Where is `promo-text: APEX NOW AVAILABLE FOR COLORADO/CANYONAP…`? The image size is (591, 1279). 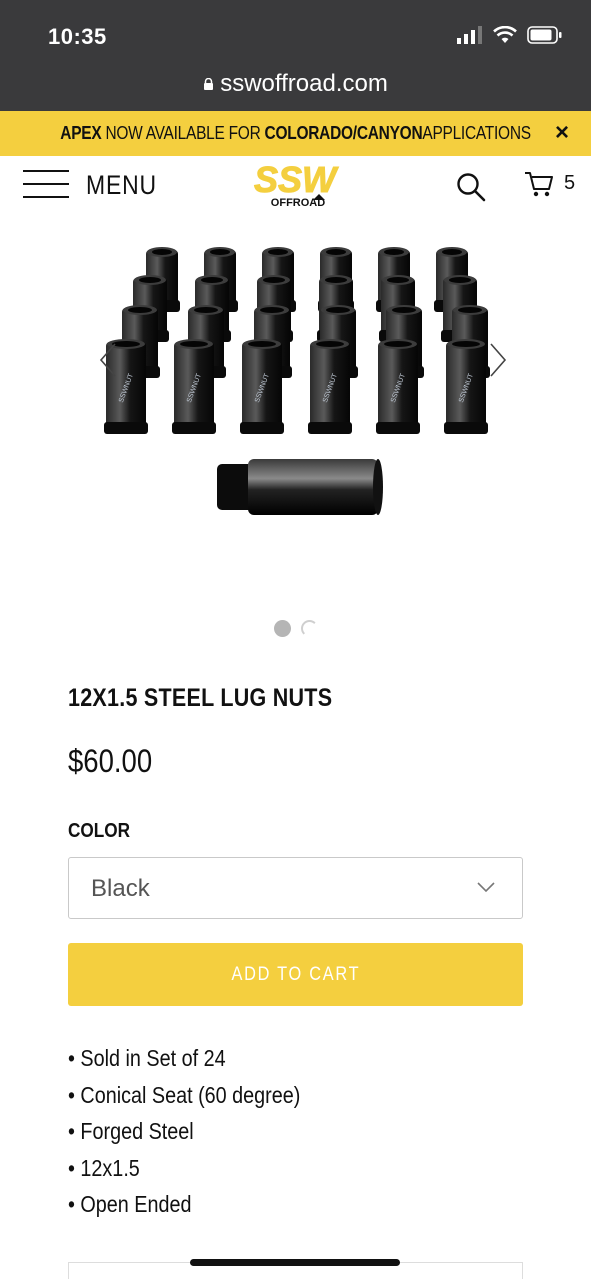
promo-text: APEX NOW AVAILABLE FOR COLORADO/CANYONAP… is located at coordinates (295, 133).